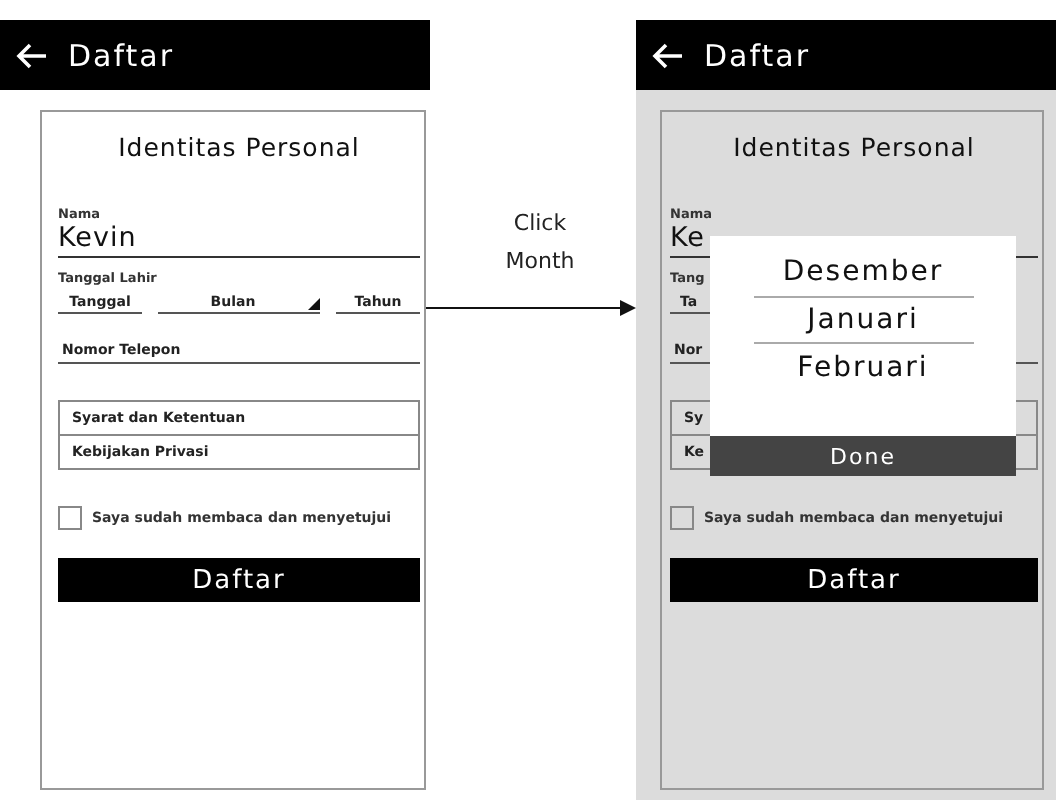  I want to click on month-option: Februari, so click(863, 368).